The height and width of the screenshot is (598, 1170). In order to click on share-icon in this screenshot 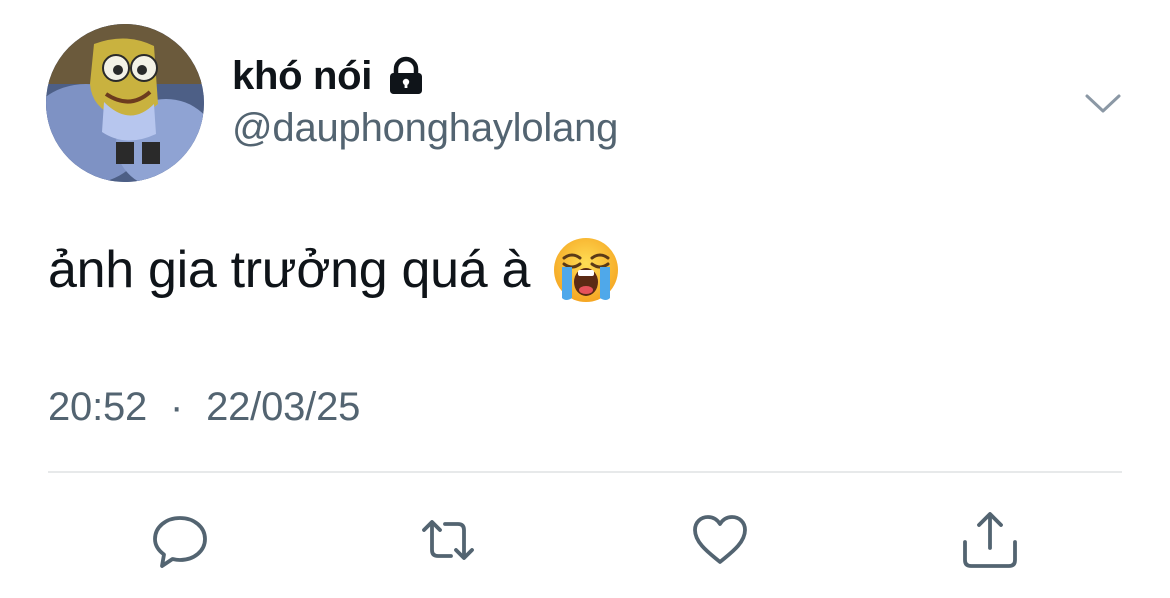, I will do `click(990, 540)`.